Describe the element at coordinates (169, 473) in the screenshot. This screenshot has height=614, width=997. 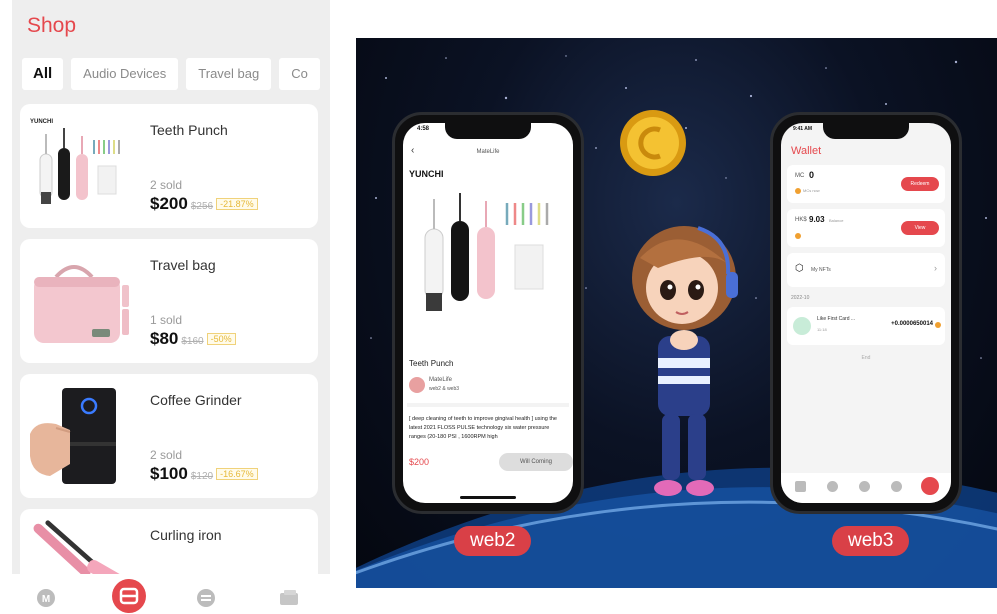
I see `product-price: $100` at that location.